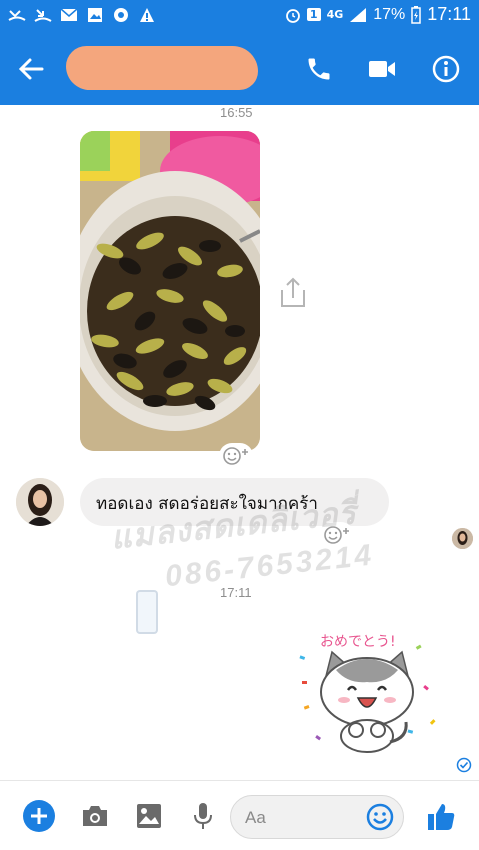 This screenshot has height=850, width=479. I want to click on microphone-icon, so click(203, 816).